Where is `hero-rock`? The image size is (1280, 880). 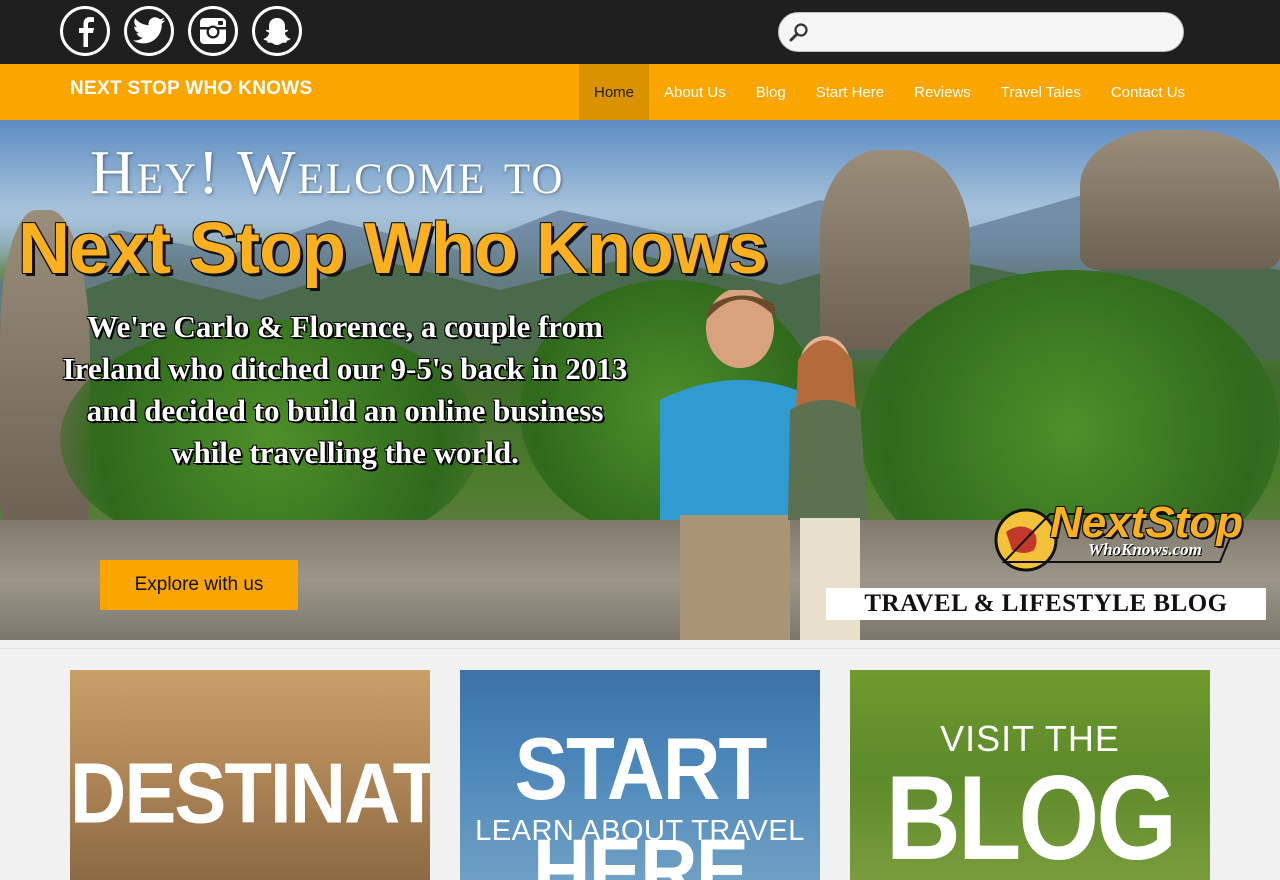
hero-rock is located at coordinates (1180, 200).